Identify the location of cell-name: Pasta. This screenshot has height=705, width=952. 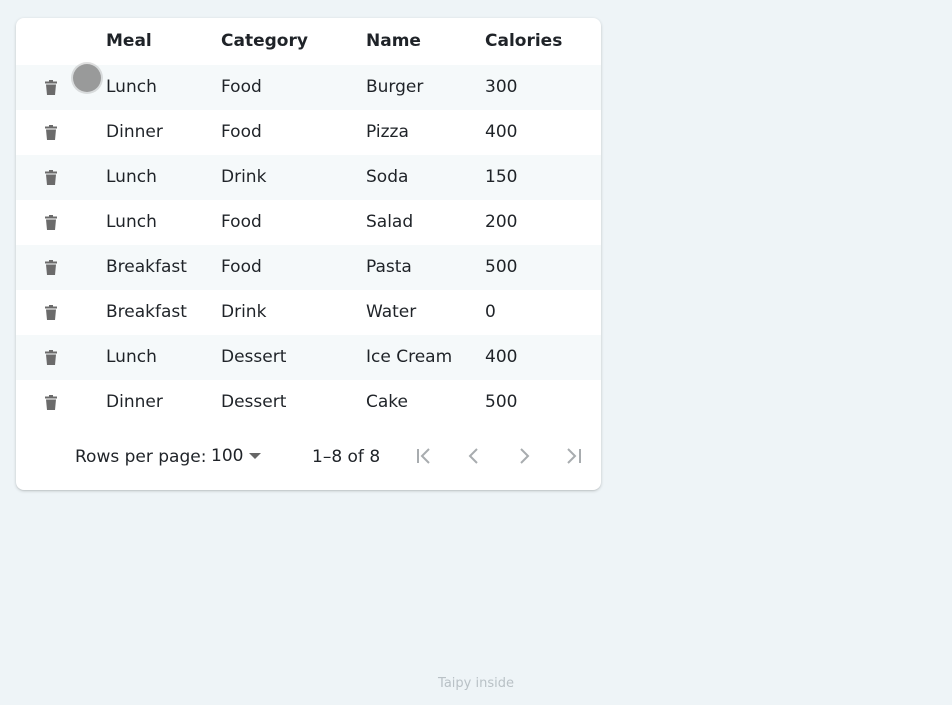
(389, 267).